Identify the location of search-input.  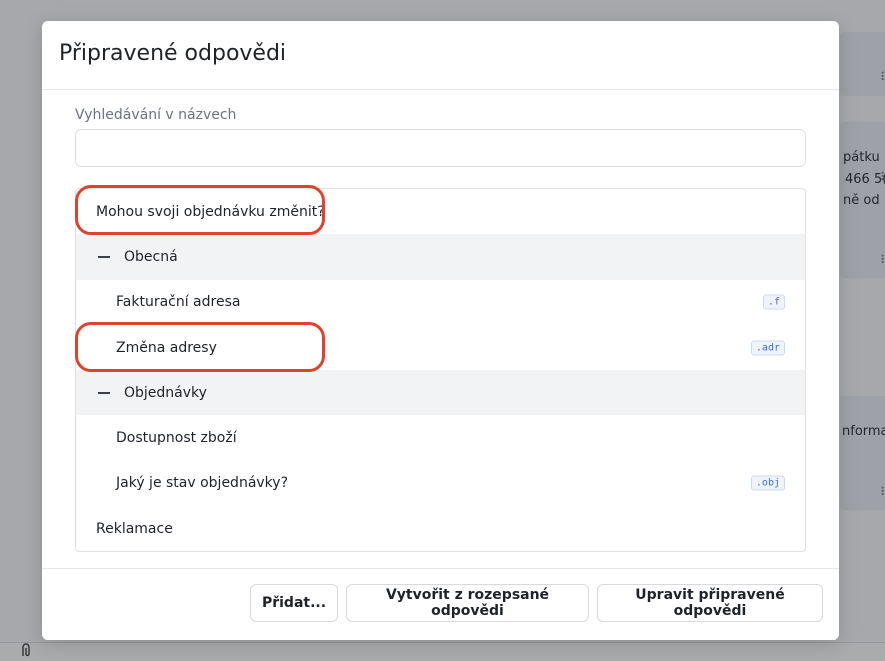
(440, 148).